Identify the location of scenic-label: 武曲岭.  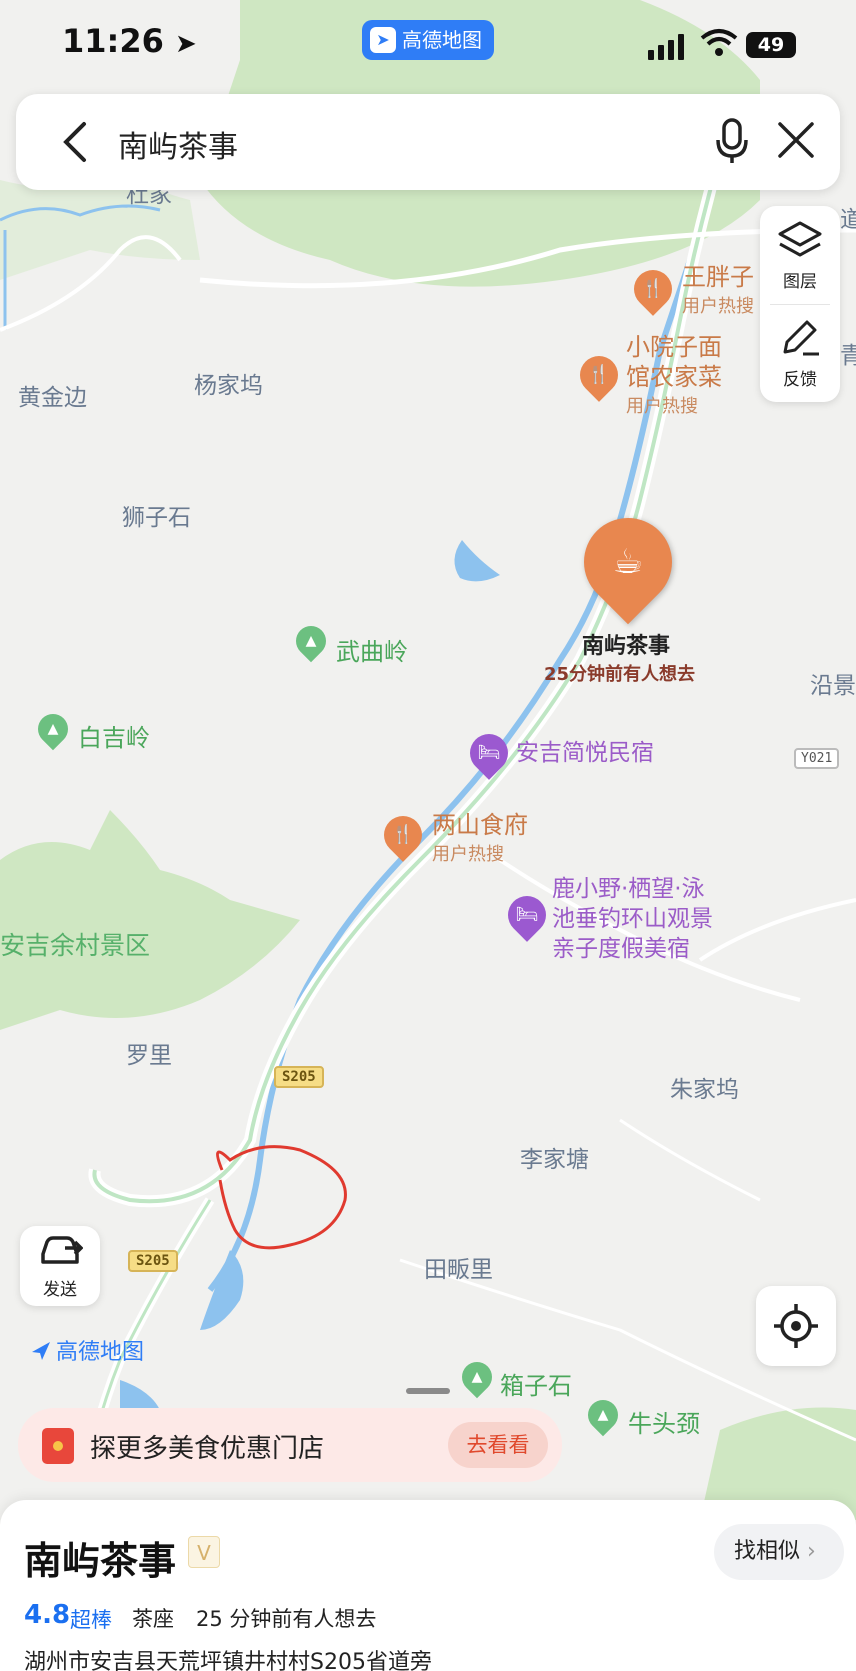
(372, 649).